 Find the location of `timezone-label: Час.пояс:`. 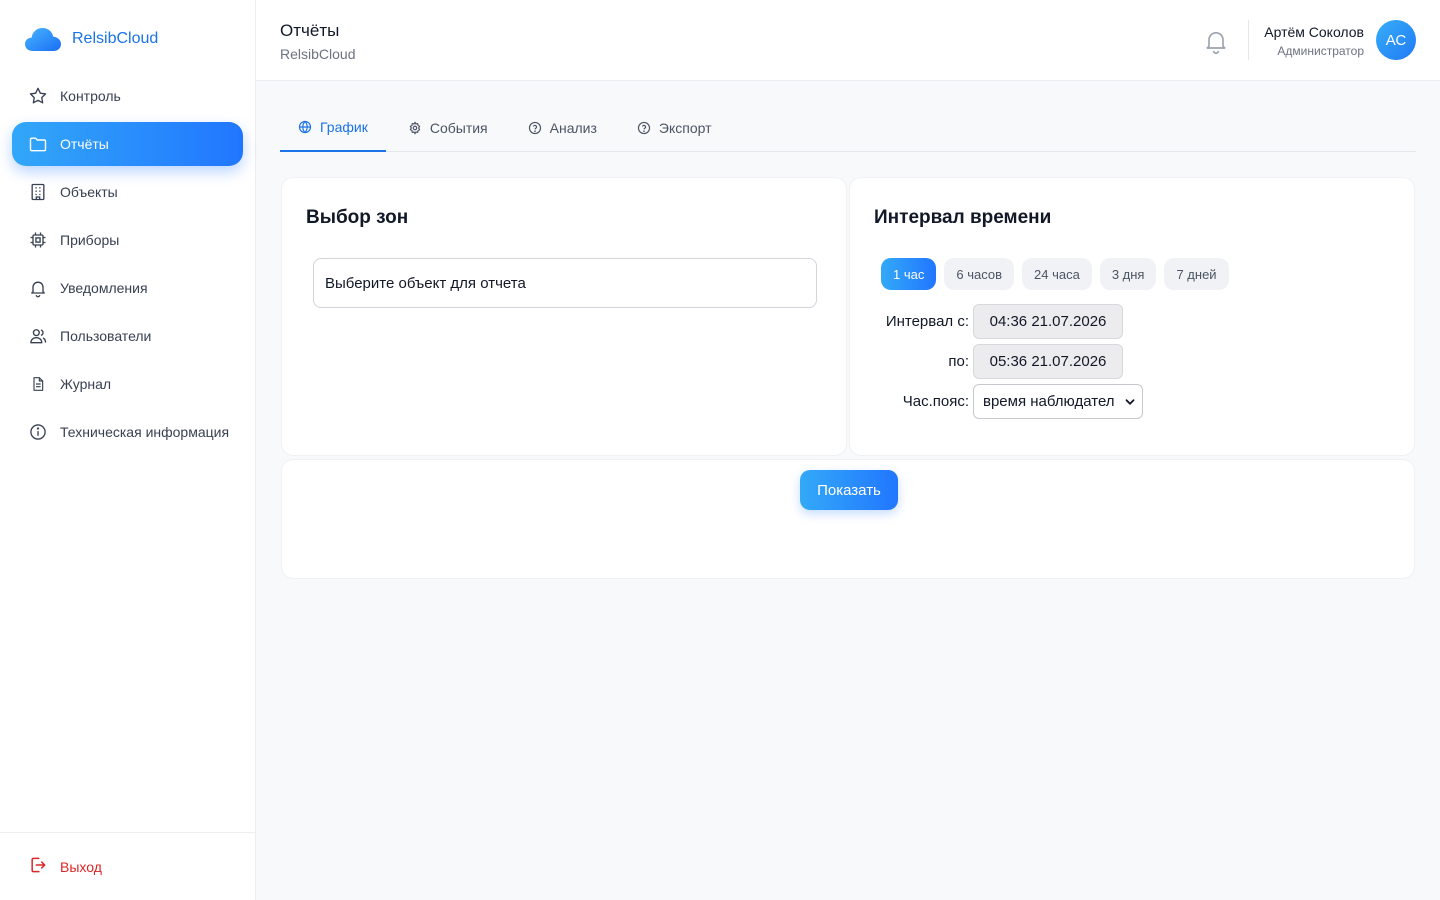

timezone-label: Час.пояс: is located at coordinates (935, 401).